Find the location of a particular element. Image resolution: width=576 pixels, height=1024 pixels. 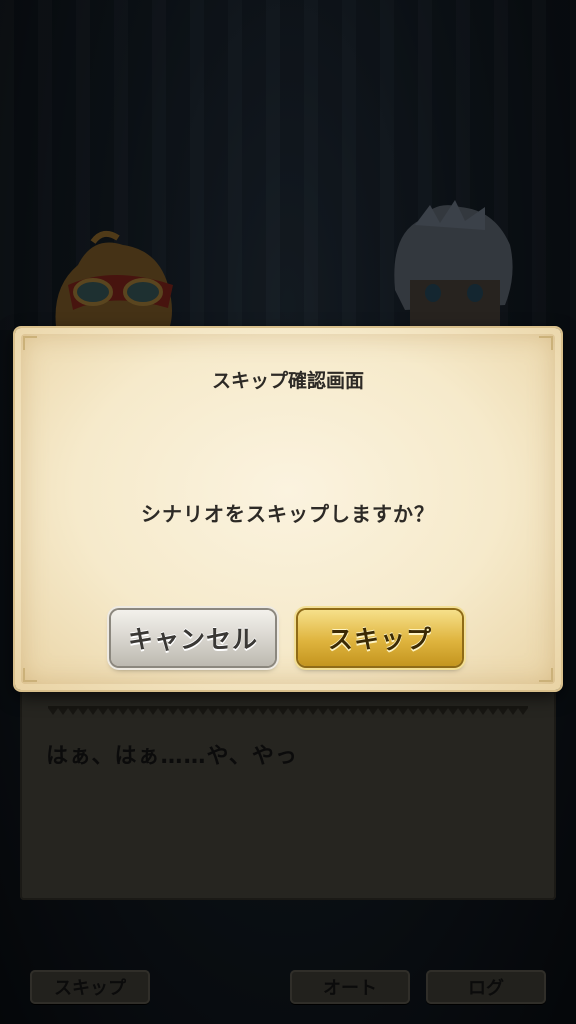

confirm-skip-button: スキップ is located at coordinates (380, 638).